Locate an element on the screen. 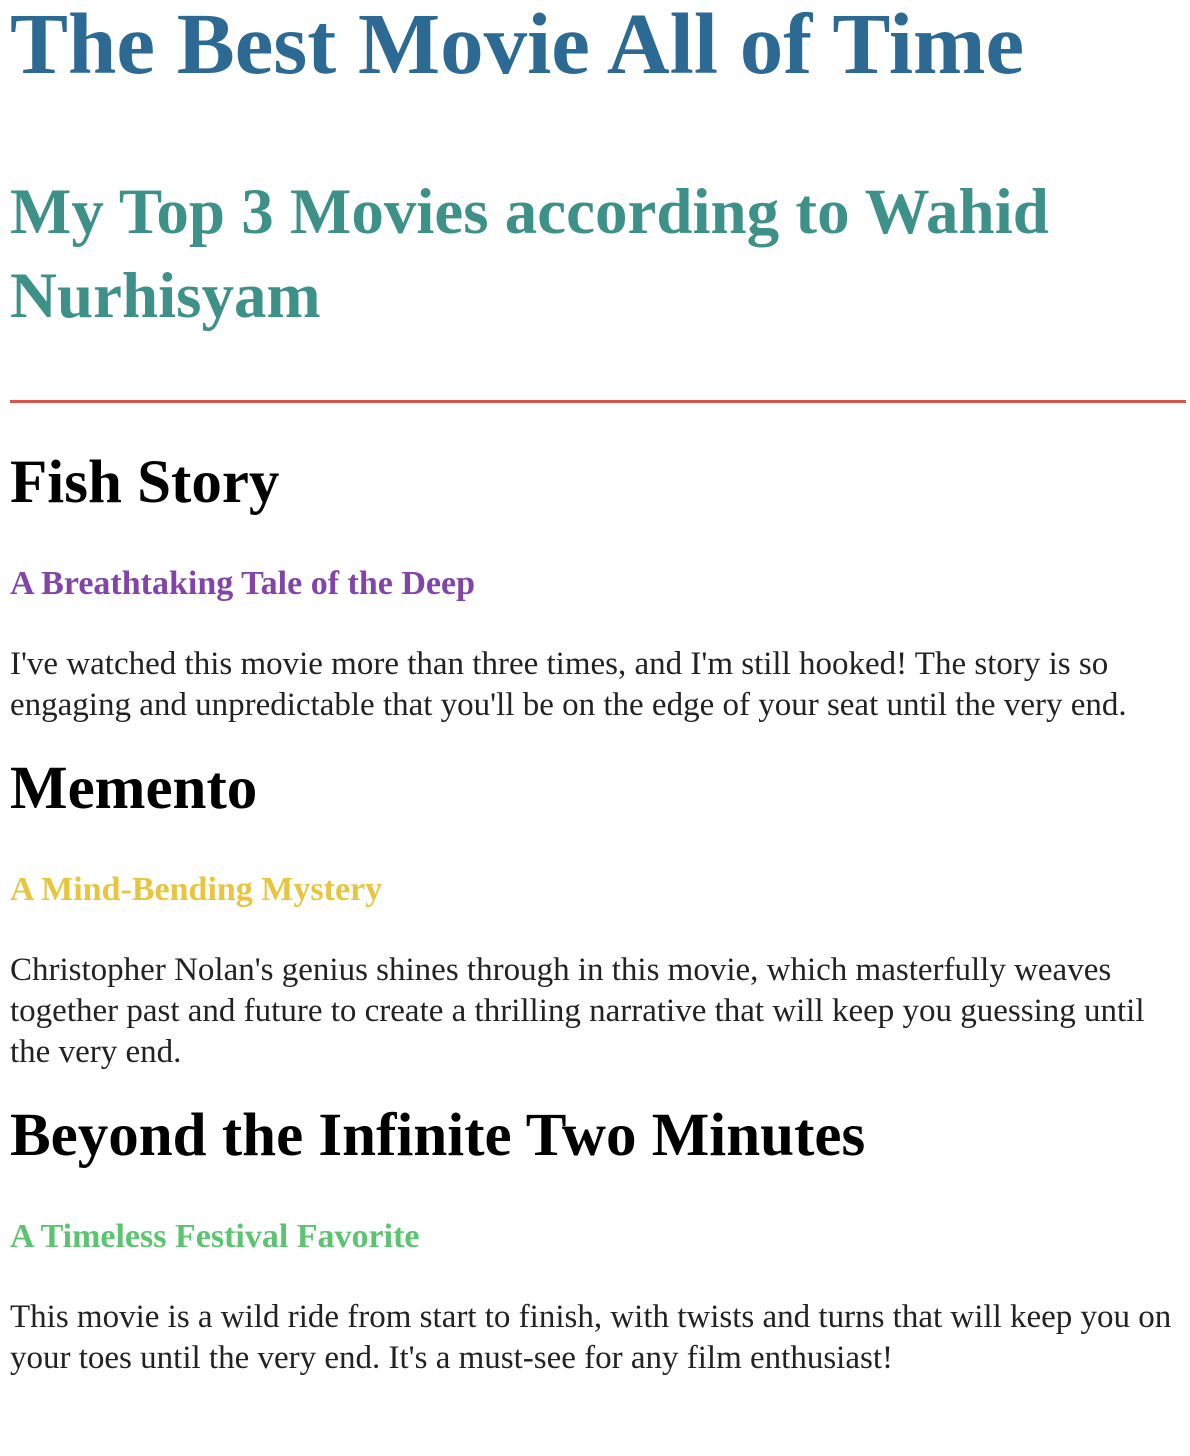 The width and height of the screenshot is (1190, 1456). movie-tagline: A Breathtaking Tale of the Deep is located at coordinates (243, 583).